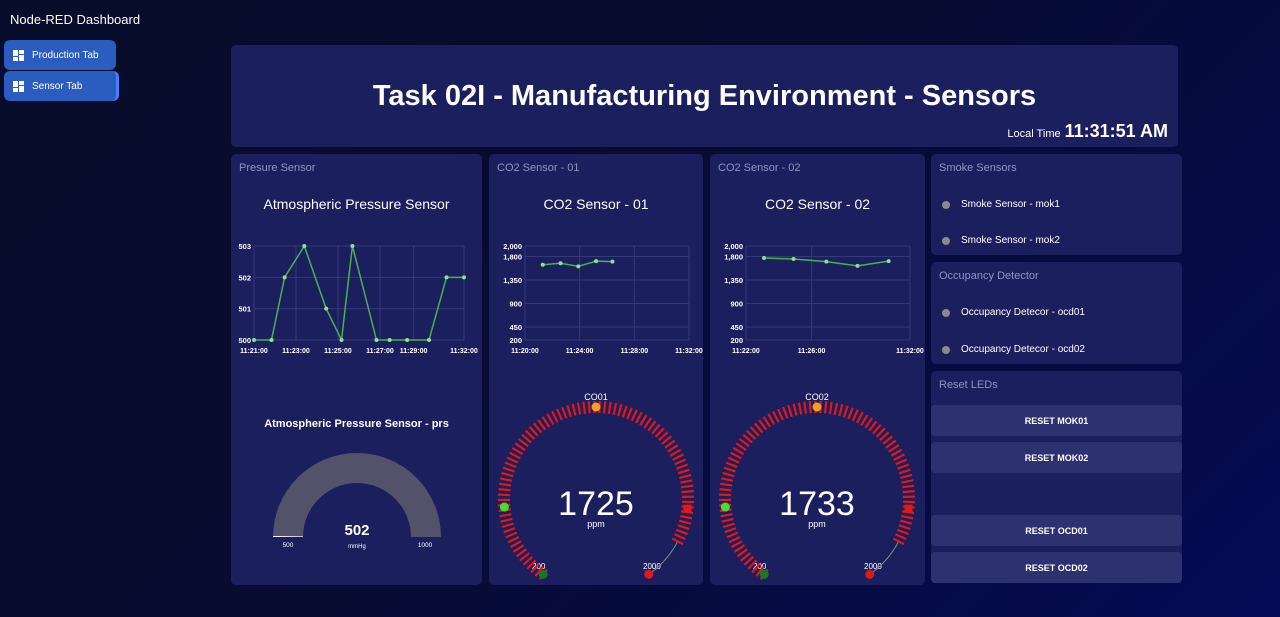 The height and width of the screenshot is (617, 1280). Describe the element at coordinates (356, 530) in the screenshot. I see `gauge-value: 502` at that location.